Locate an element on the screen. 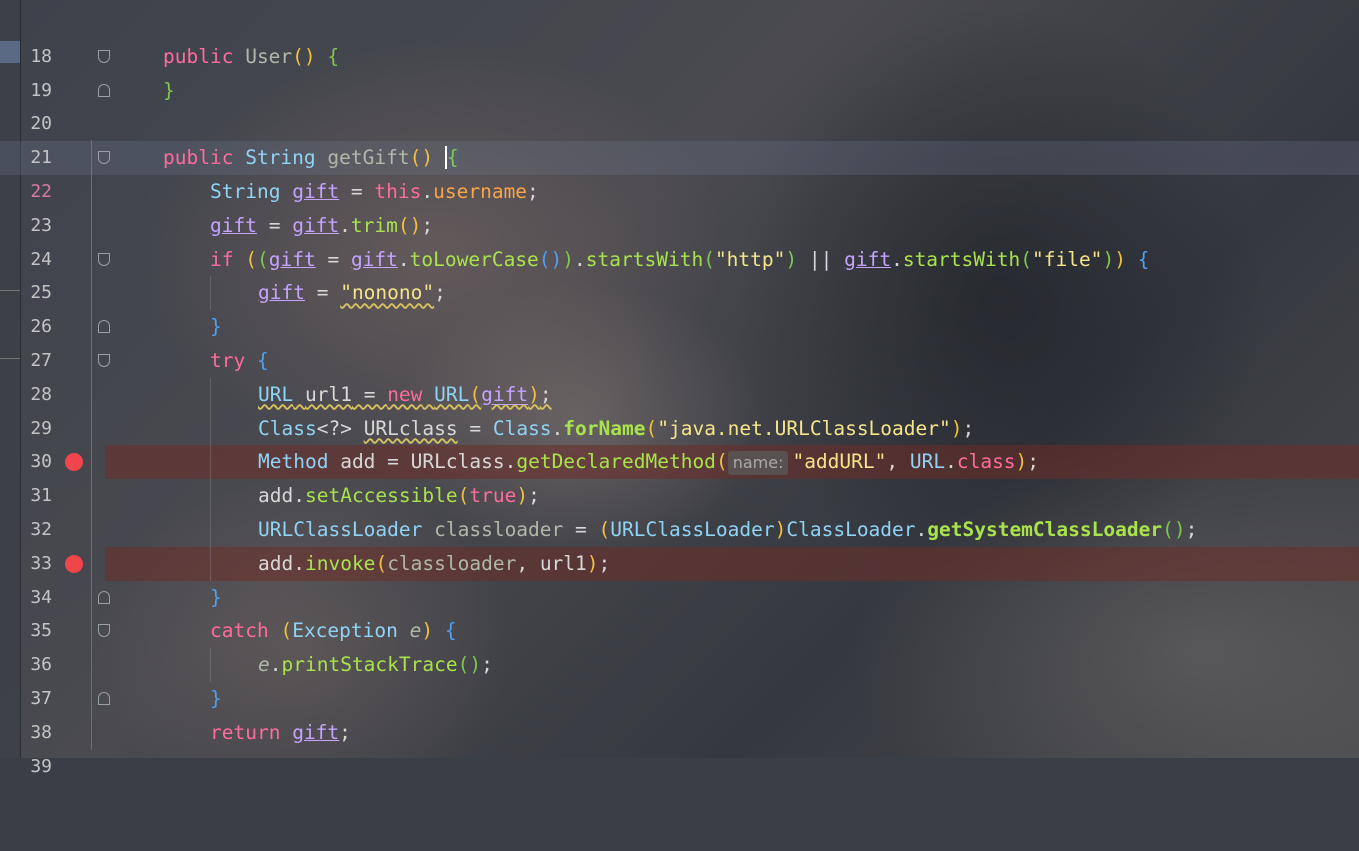 This screenshot has height=851, width=1359. line-number: 24 is located at coordinates (41, 259).